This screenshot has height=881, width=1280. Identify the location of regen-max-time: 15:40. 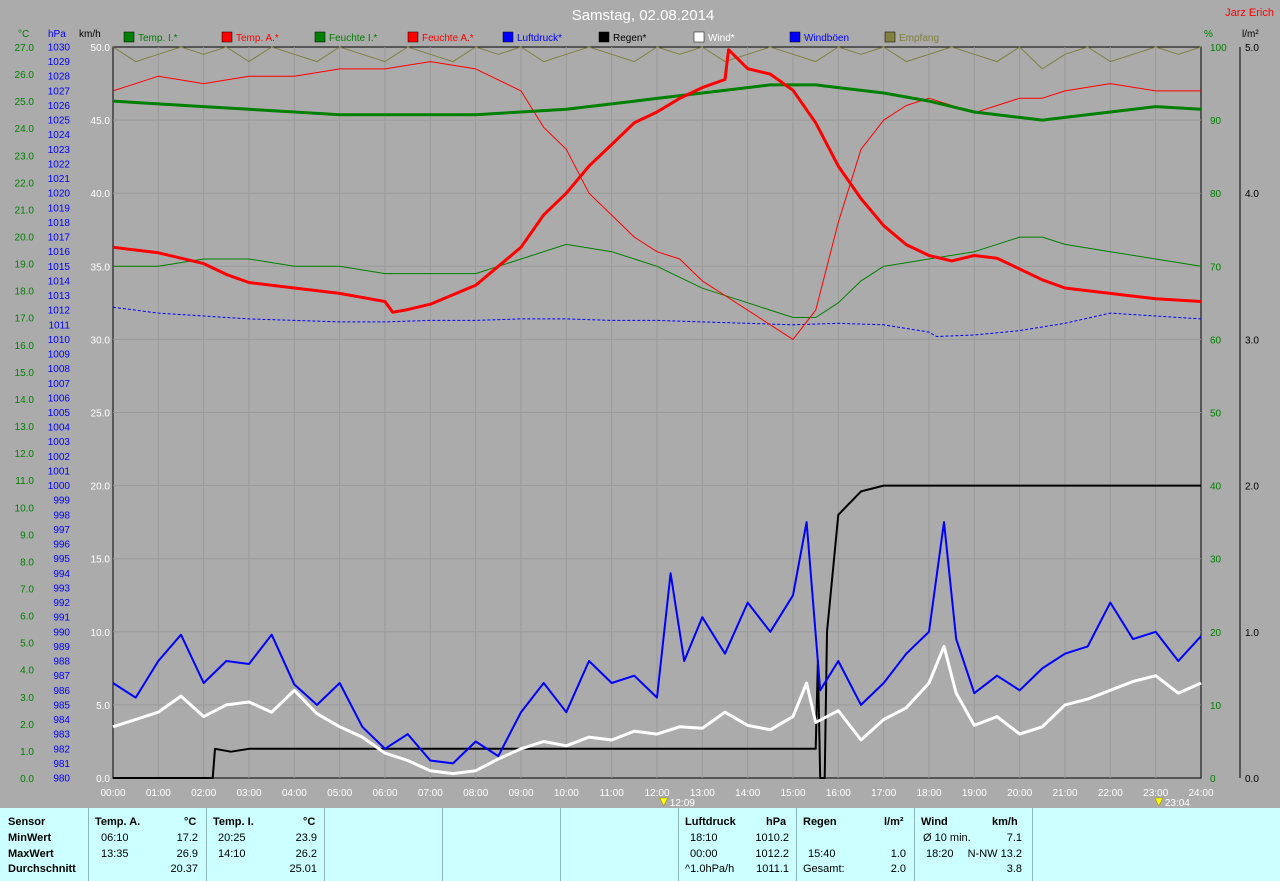
(822, 854).